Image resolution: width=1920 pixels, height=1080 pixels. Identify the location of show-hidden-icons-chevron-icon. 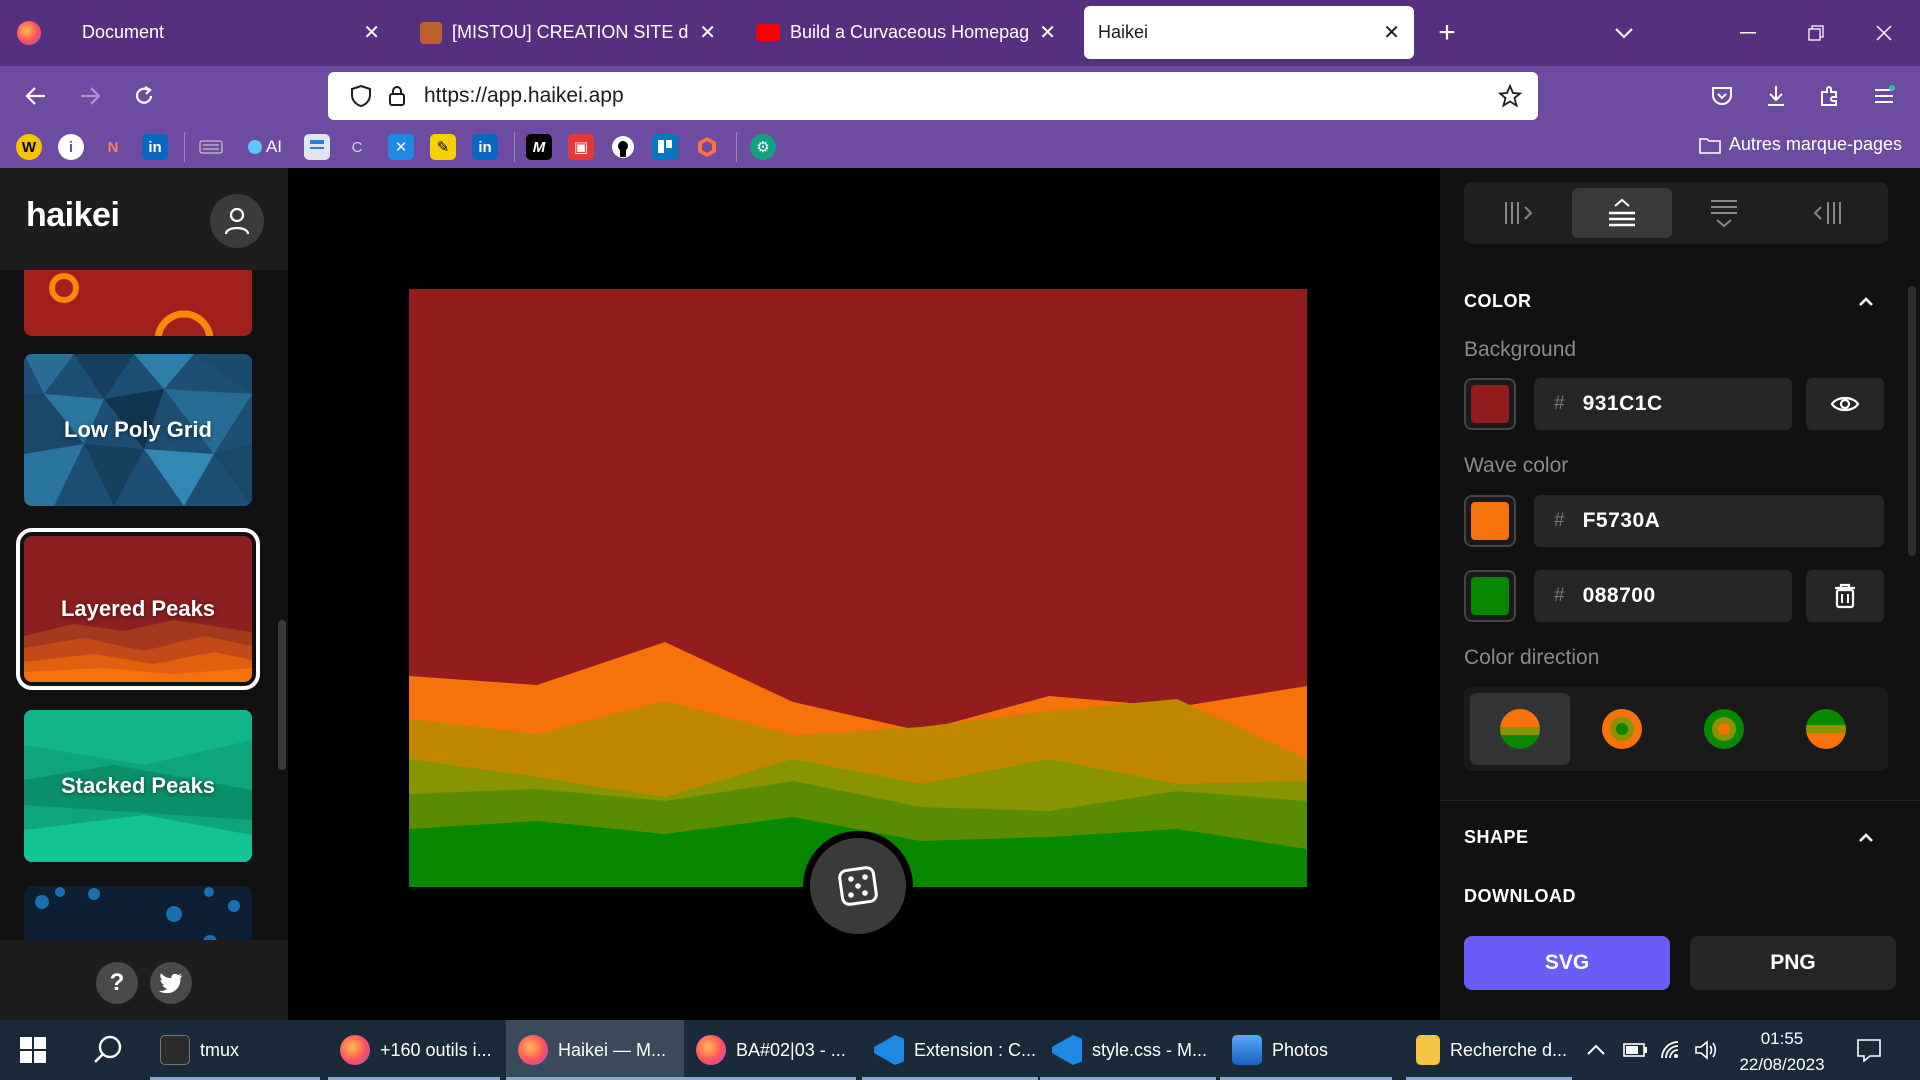
(1596, 1050).